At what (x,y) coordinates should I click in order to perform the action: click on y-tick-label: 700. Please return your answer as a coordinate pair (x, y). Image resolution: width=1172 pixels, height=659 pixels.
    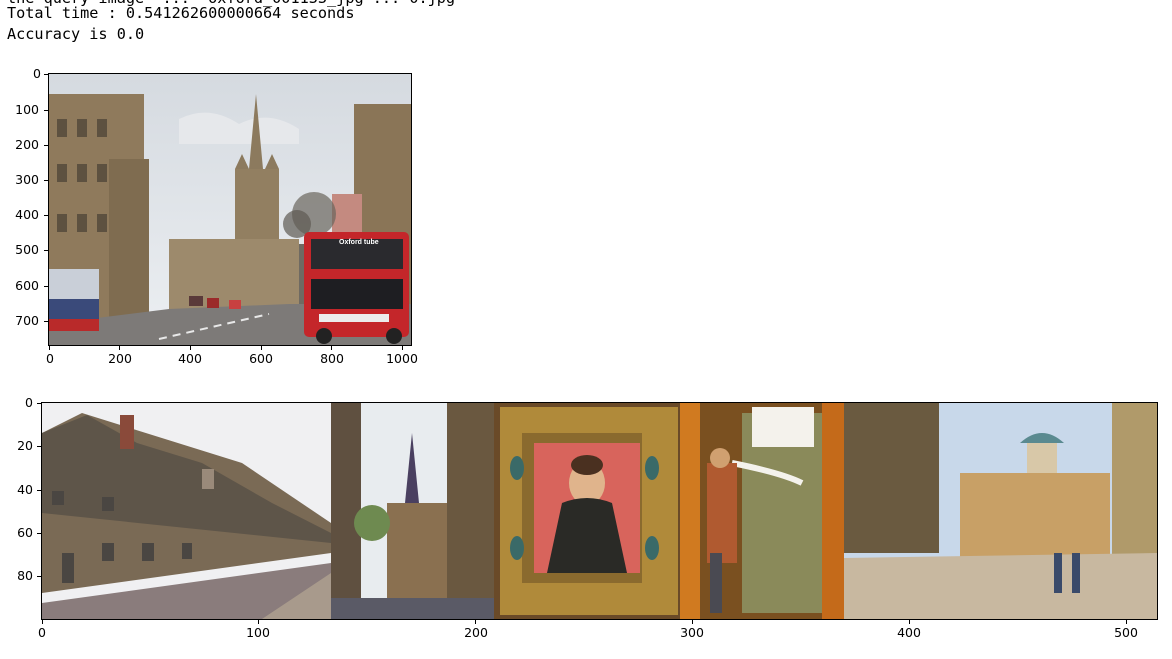
    Looking at the image, I should click on (27, 320).